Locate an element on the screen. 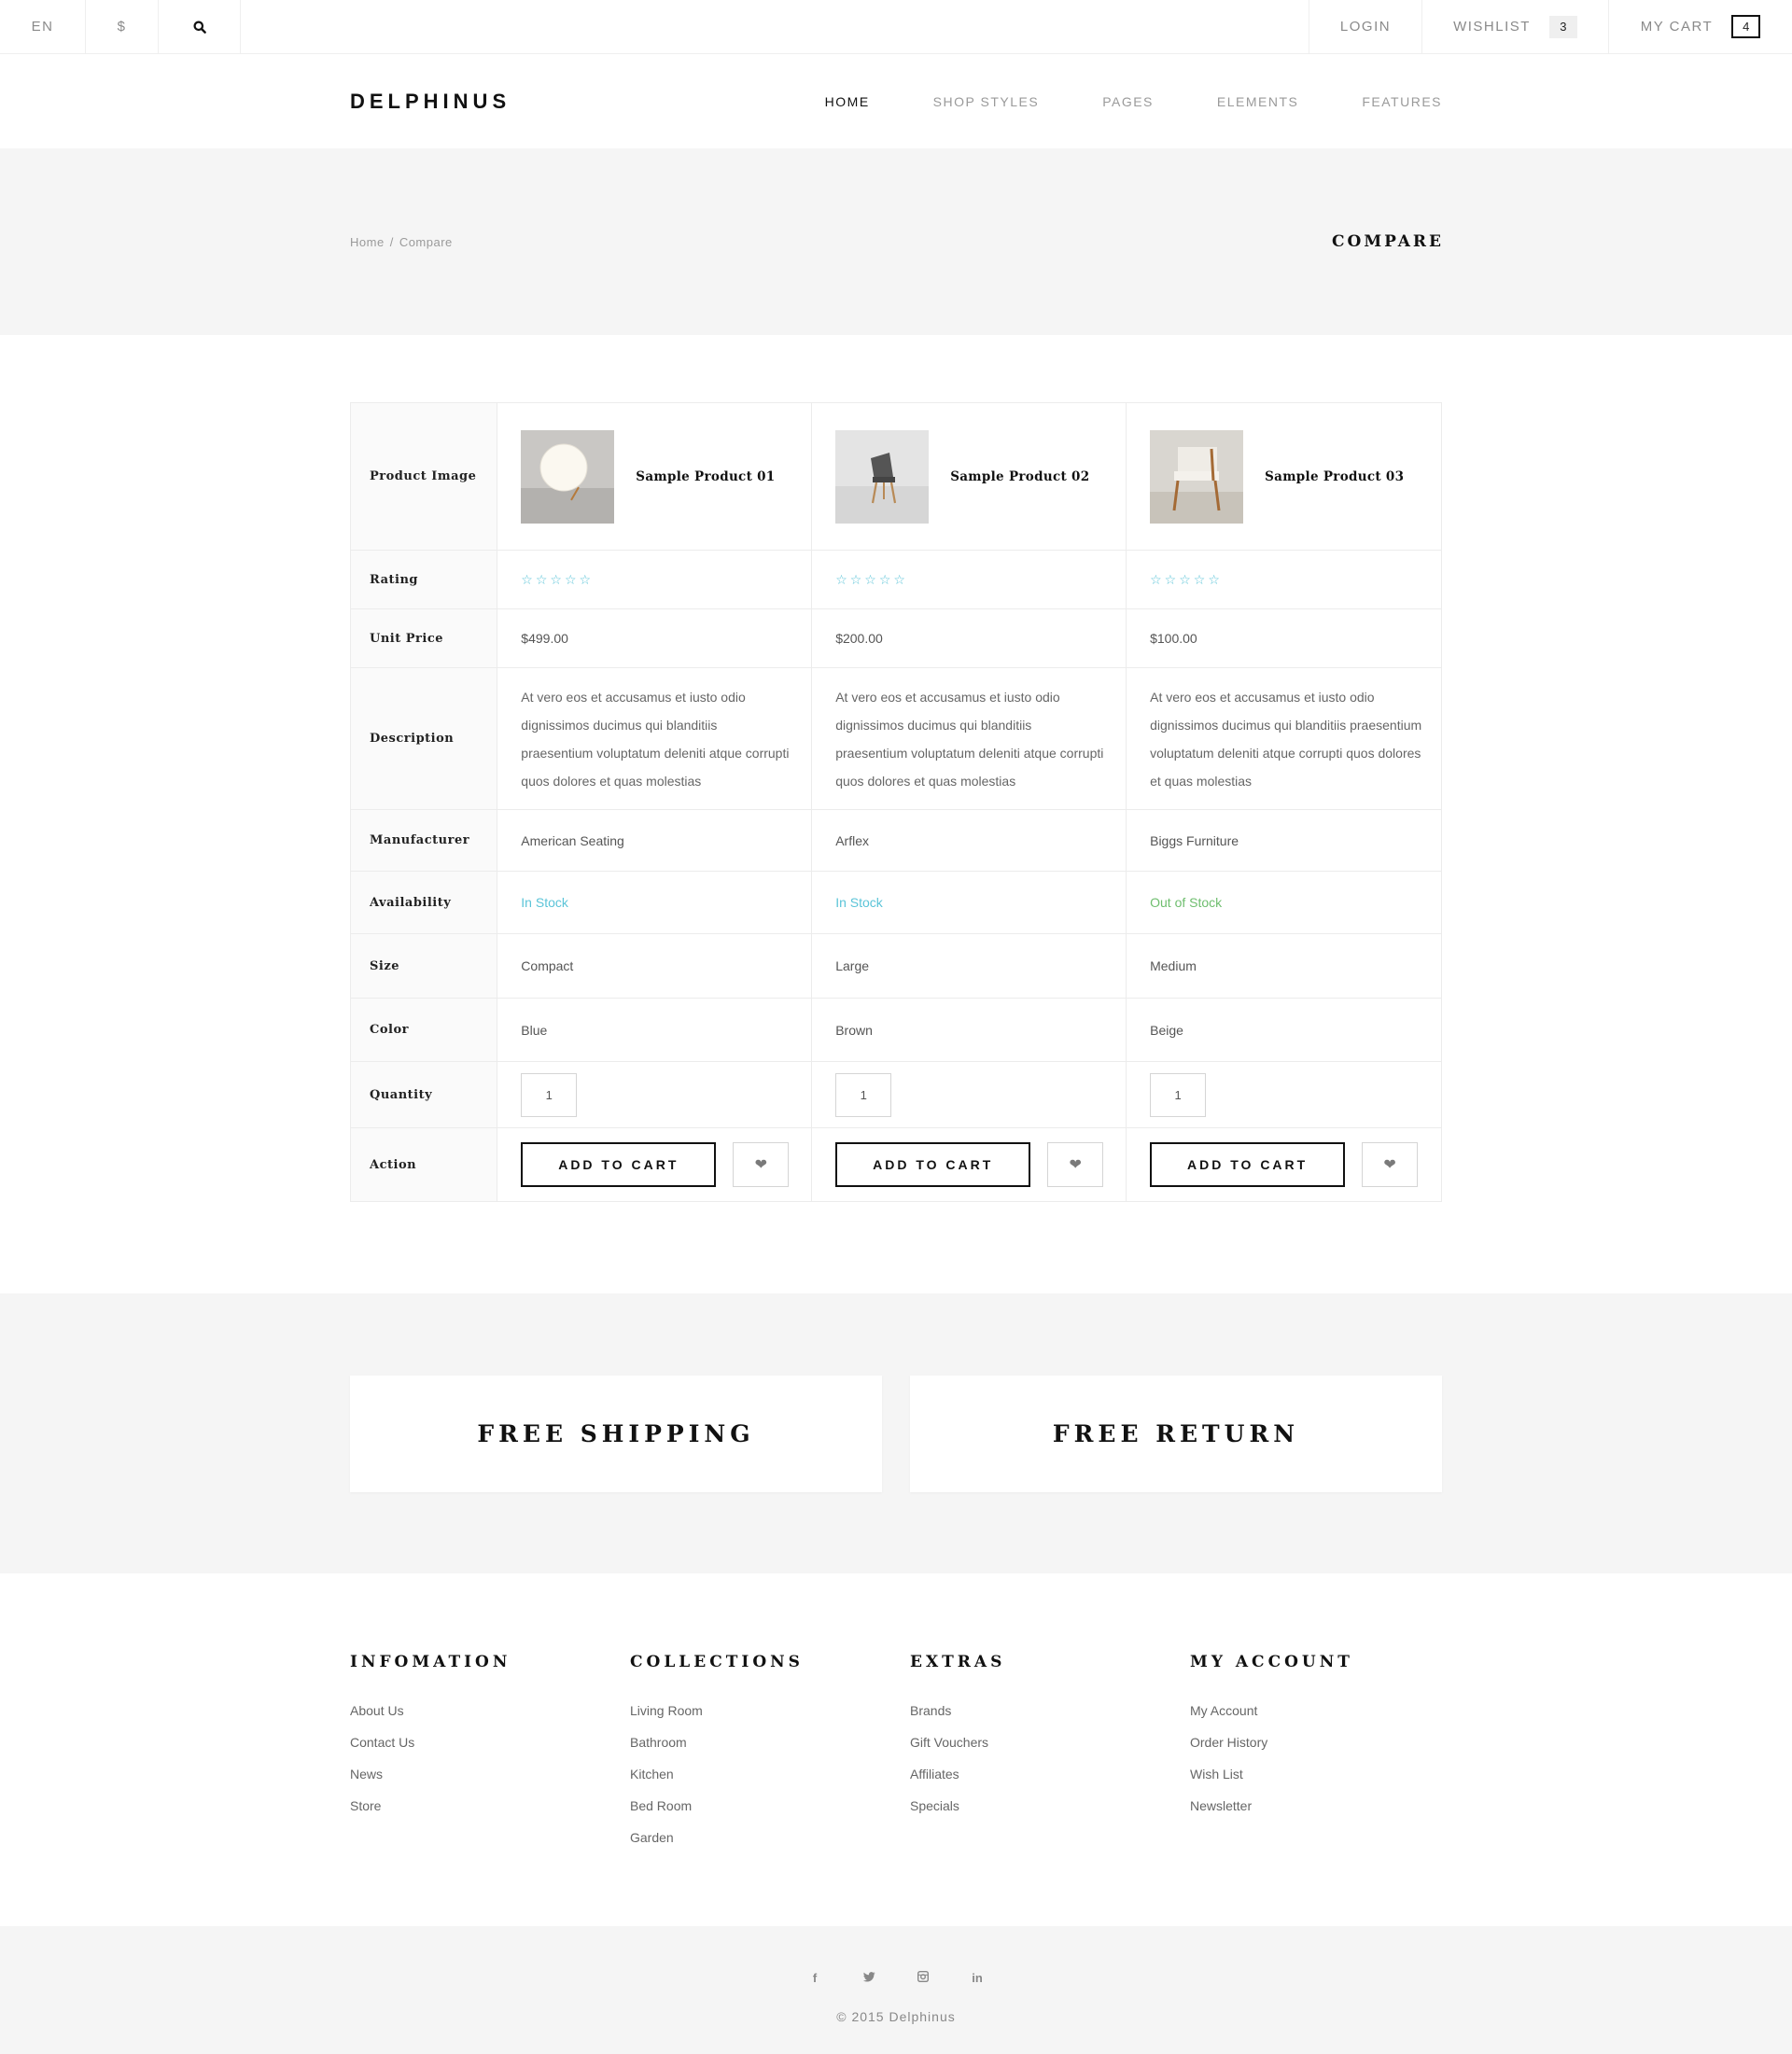  twitter-icon is located at coordinates (868, 1978).